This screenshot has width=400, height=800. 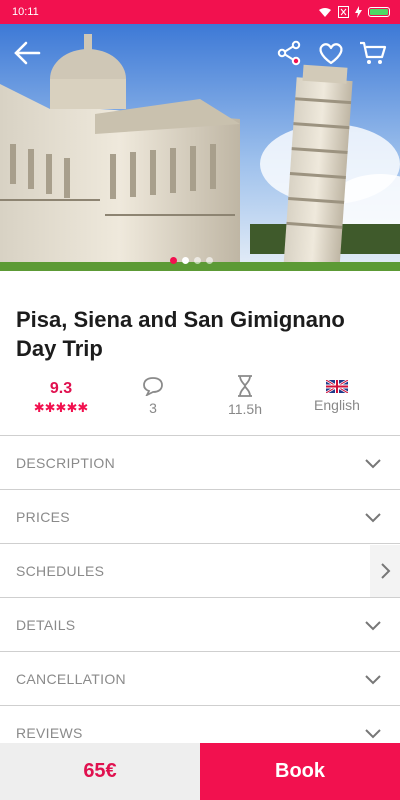 I want to click on rating-stat: 9.3 ✱✱✱✱✱, so click(x=61, y=402).